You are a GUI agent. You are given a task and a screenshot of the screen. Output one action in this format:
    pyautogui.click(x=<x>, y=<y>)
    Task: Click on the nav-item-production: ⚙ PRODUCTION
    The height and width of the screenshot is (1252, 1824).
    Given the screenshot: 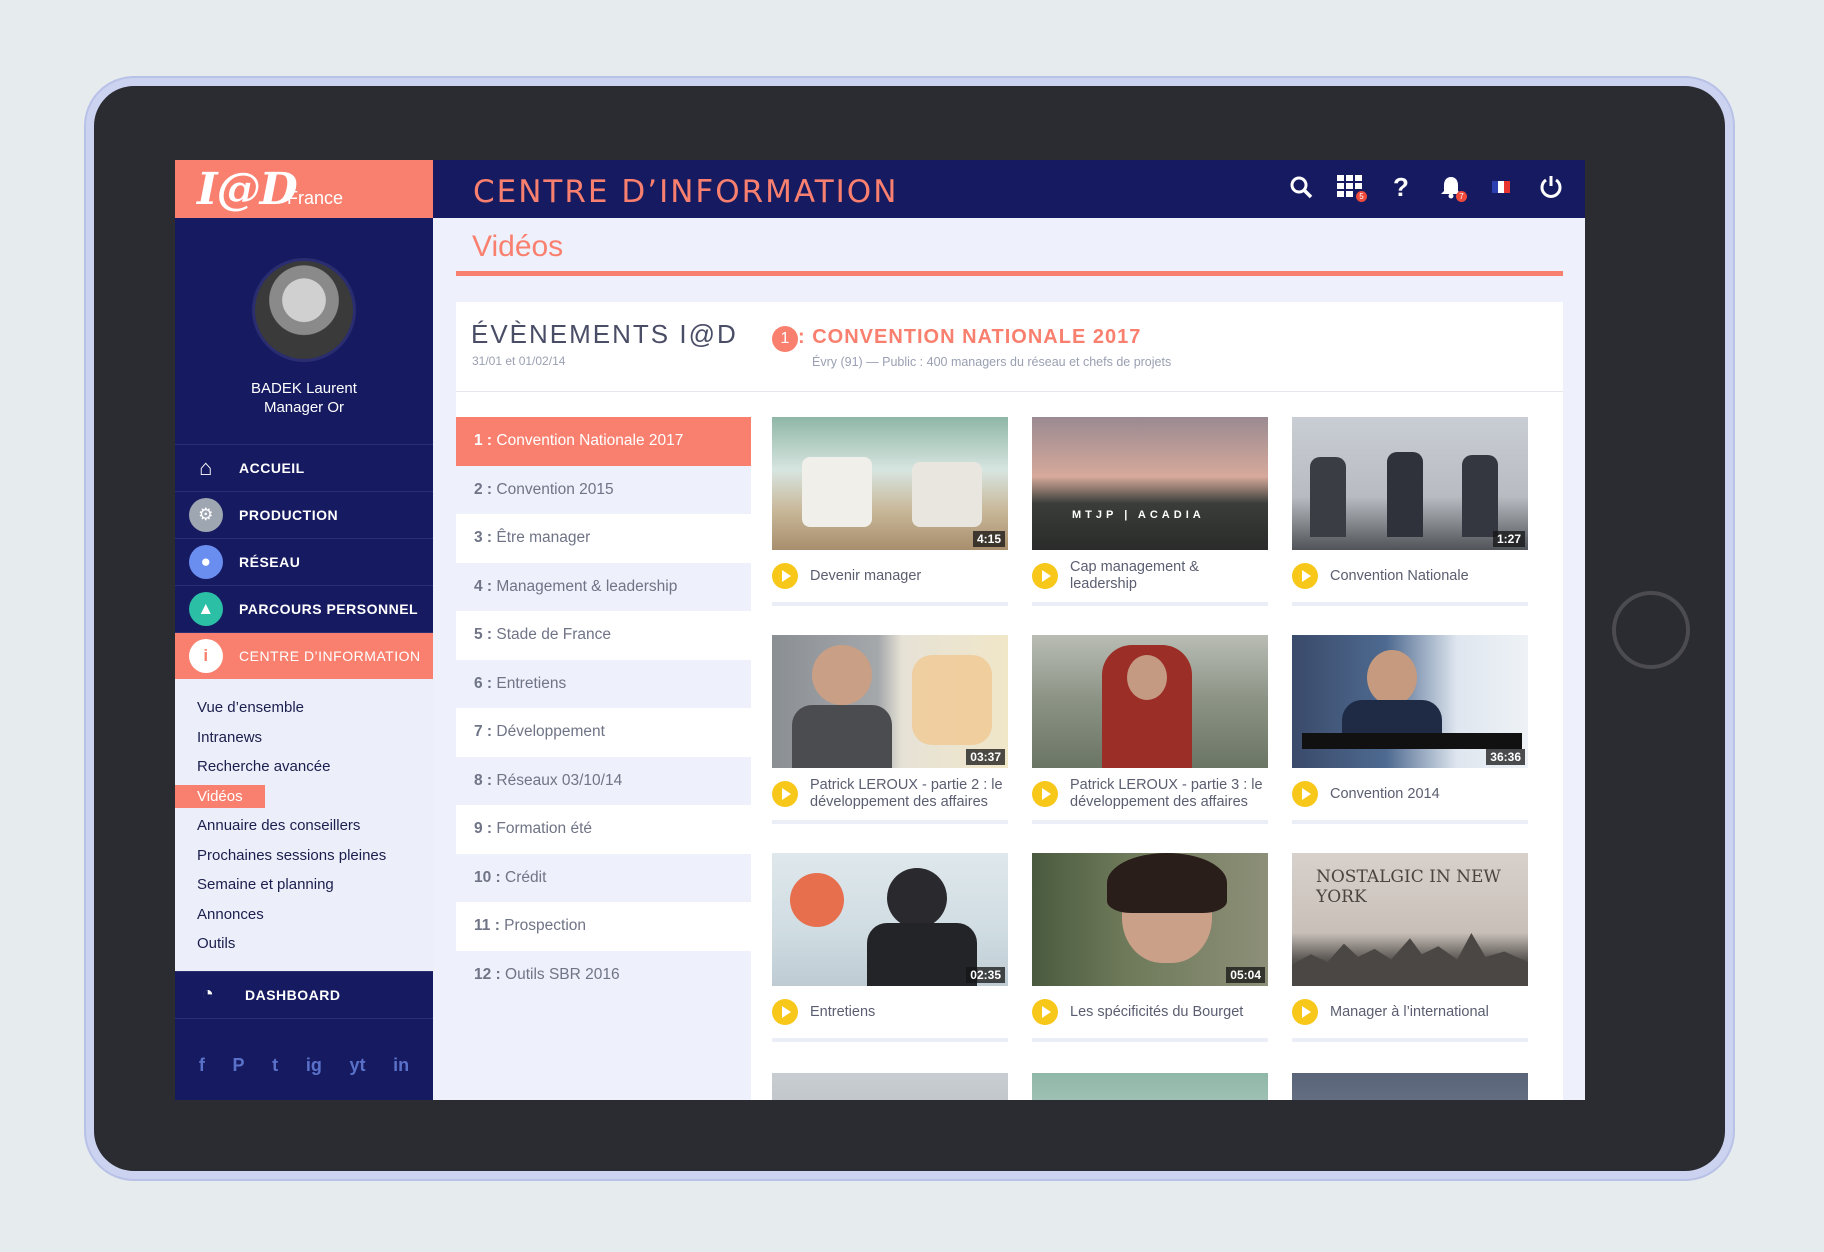 What is the action you would take?
    pyautogui.click(x=304, y=514)
    